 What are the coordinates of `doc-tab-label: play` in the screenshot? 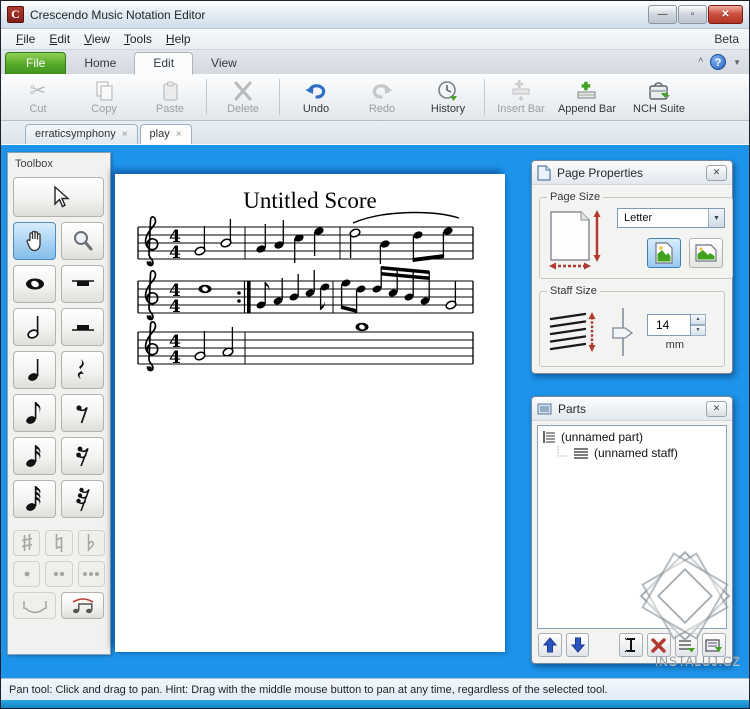 It's located at (159, 134).